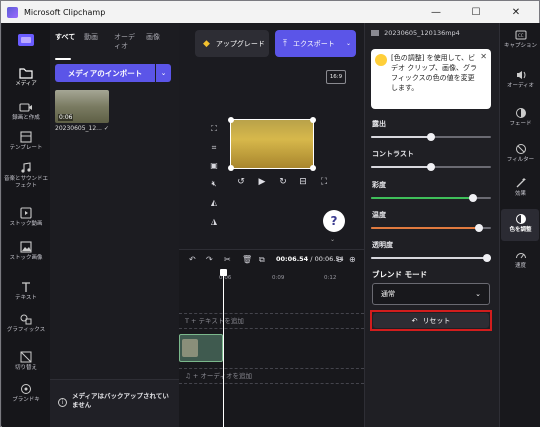  I want to click on nav-music: 音楽とサウンドエフェクト, so click(26, 176).